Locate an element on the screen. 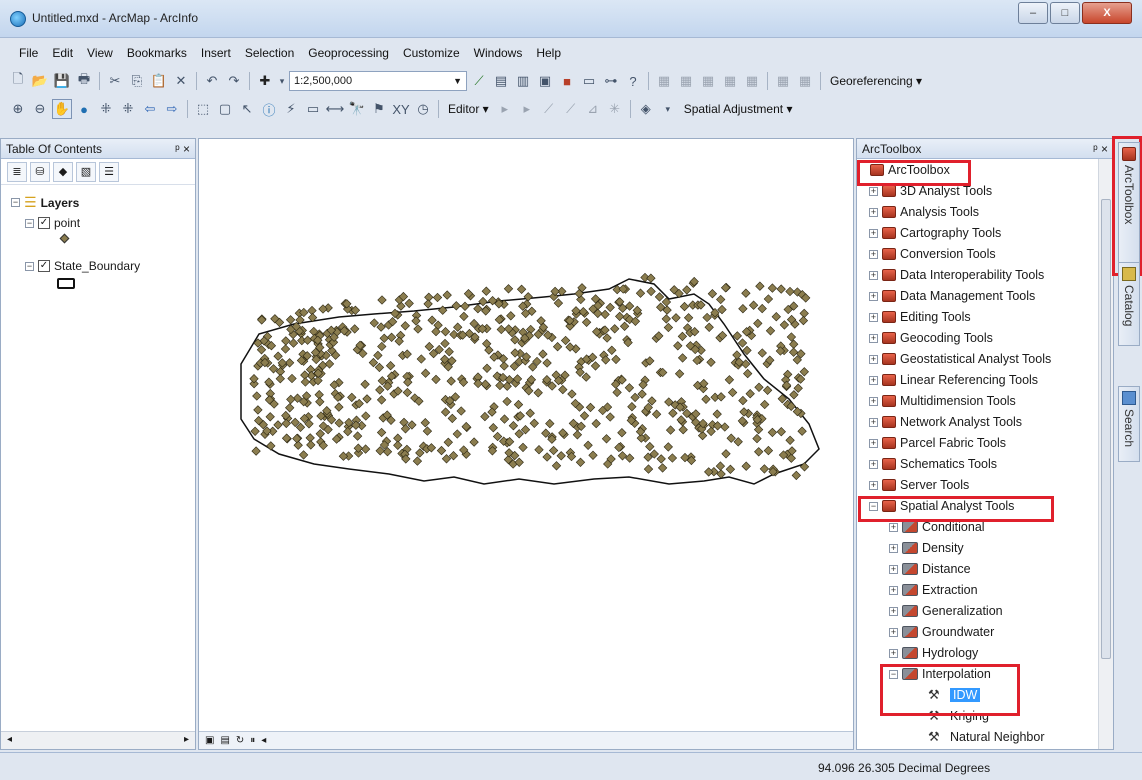 The width and height of the screenshot is (1142, 780). catalog-globe-icon: ◈ is located at coordinates (646, 109).